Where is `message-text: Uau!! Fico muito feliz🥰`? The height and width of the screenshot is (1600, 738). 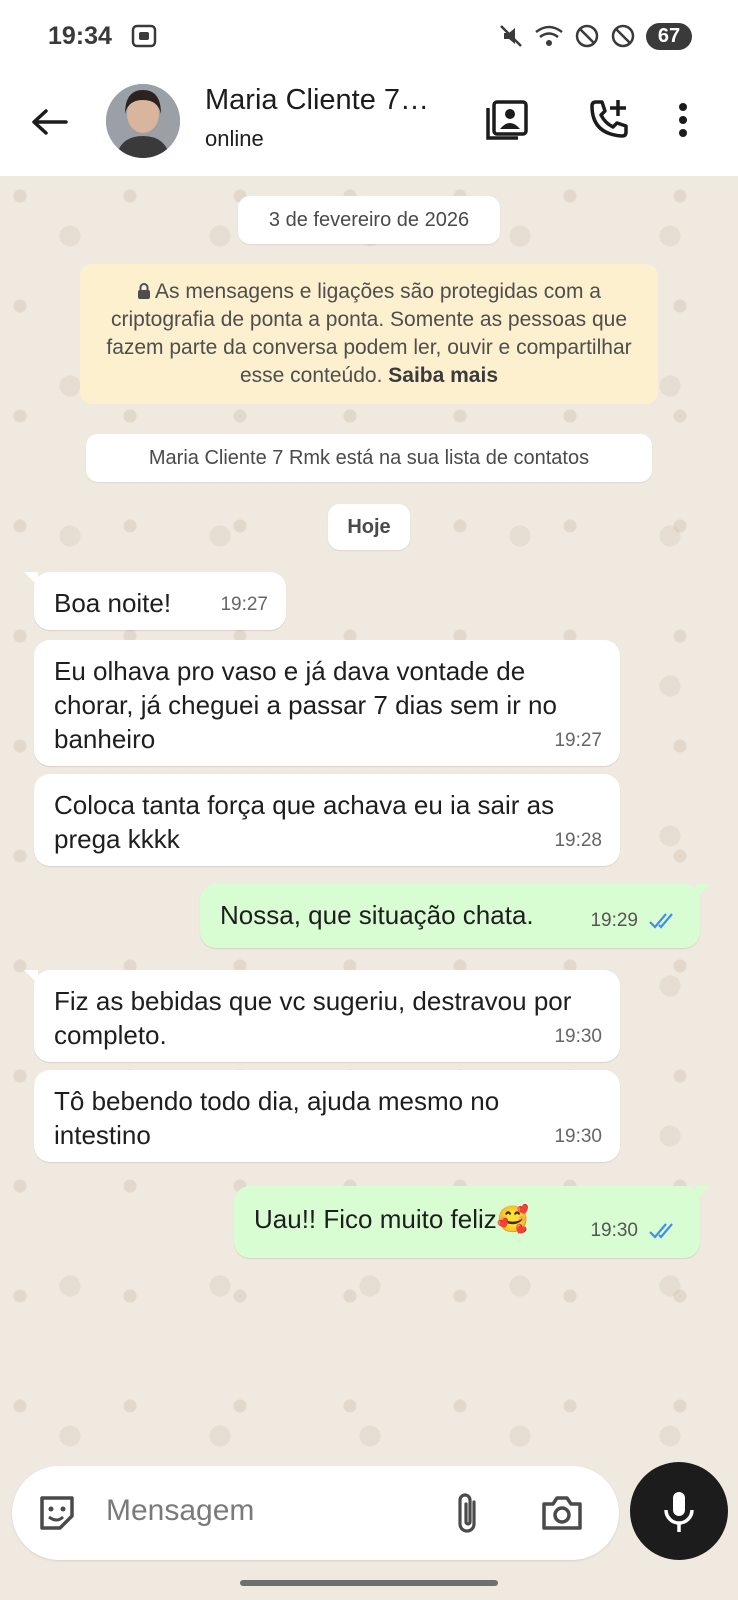 message-text: Uau!! Fico muito feliz🥰 is located at coordinates (392, 1219).